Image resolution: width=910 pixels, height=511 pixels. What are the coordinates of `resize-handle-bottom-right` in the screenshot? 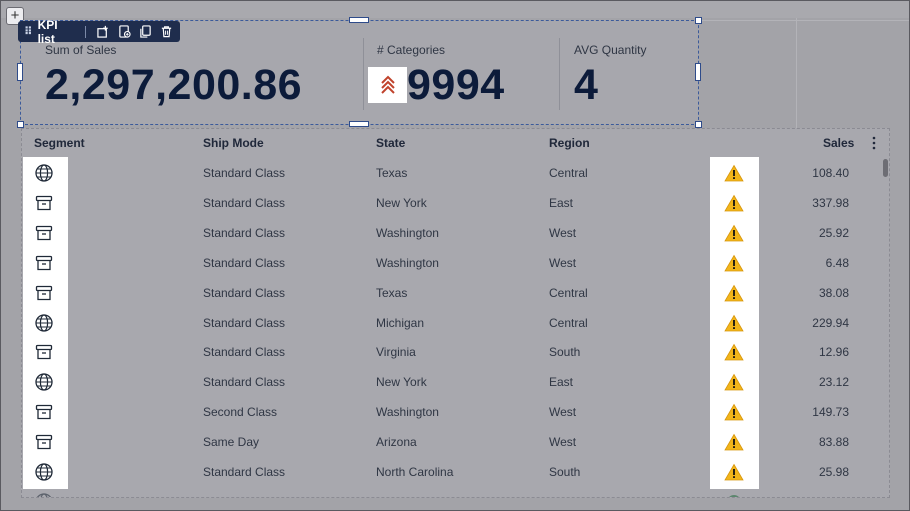 It's located at (698, 124).